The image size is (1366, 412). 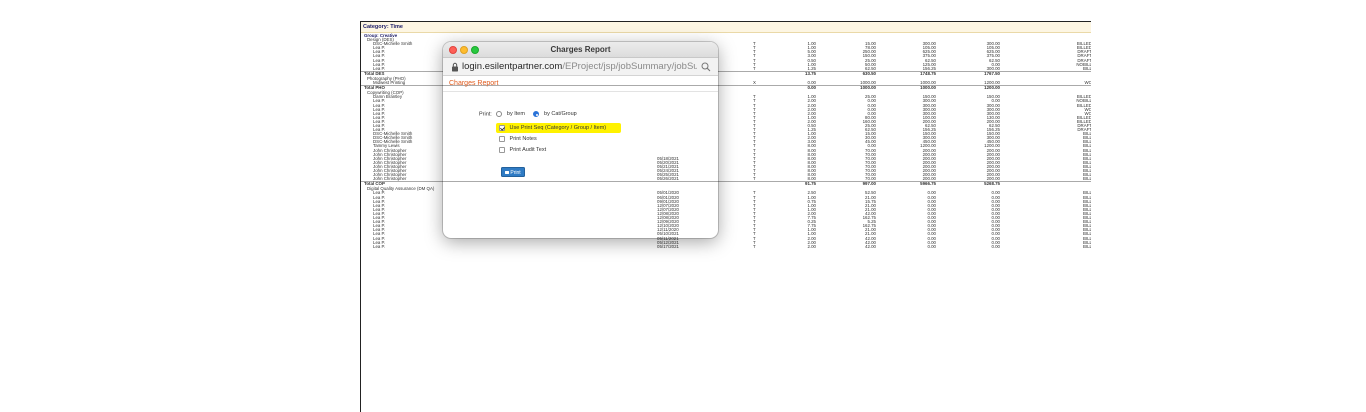 I want to click on cell-name: Lea P., so click(x=379, y=246).